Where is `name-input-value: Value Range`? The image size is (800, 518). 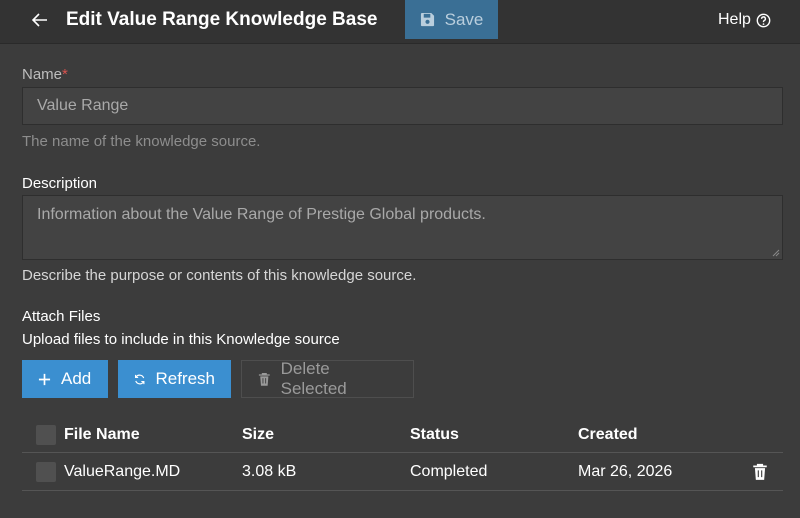
name-input-value: Value Range is located at coordinates (83, 105).